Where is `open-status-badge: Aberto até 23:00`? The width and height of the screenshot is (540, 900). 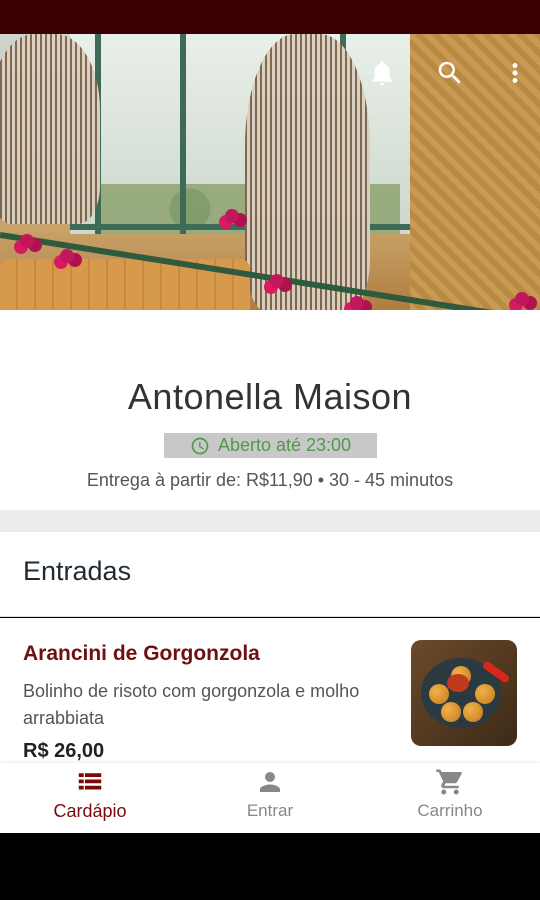 open-status-badge: Aberto até 23:00 is located at coordinates (270, 445).